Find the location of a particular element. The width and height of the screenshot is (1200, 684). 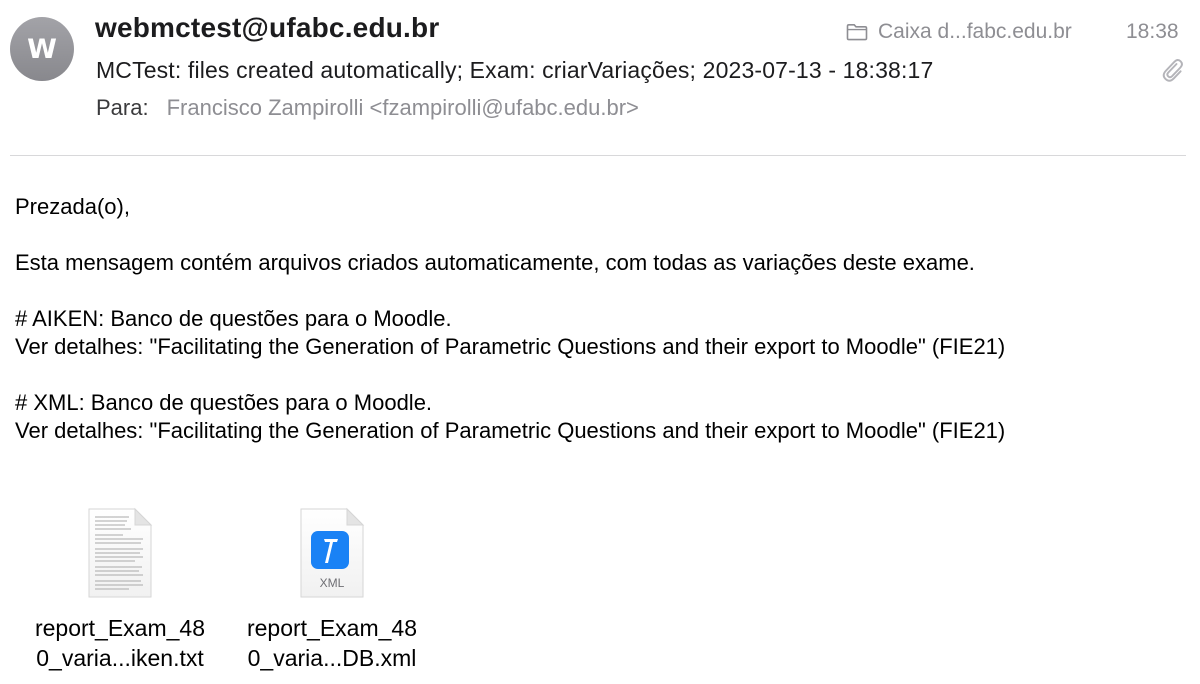

recipient-label: Para: is located at coordinates (122, 107).